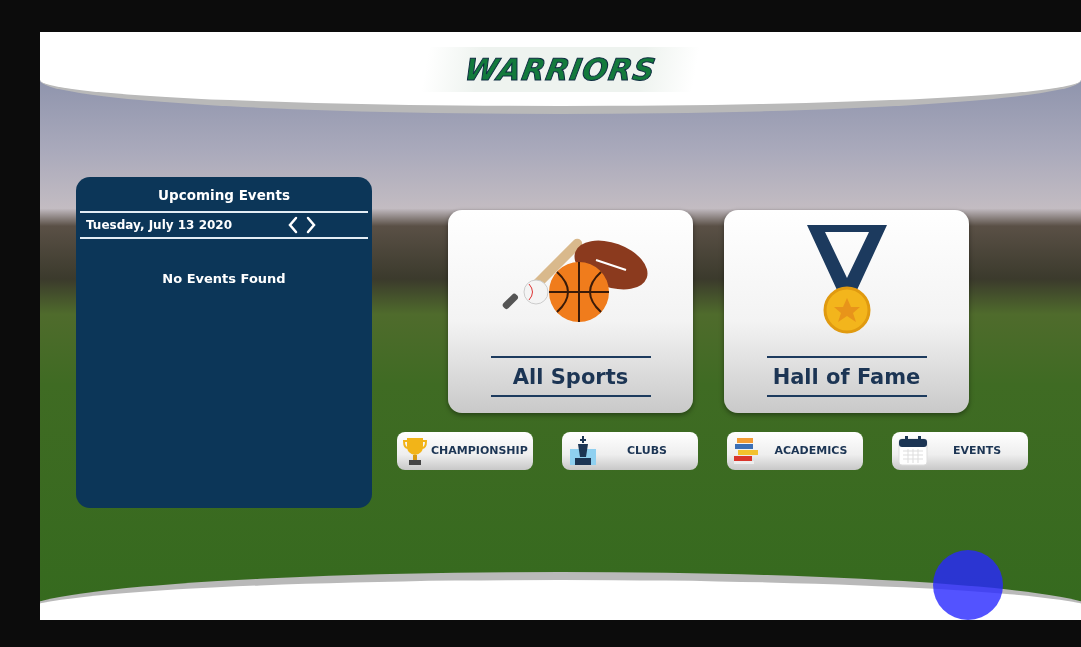 The width and height of the screenshot is (1081, 647). Describe the element at coordinates (846, 311) in the screenshot. I see `category-tile: Hall of Fame` at that location.